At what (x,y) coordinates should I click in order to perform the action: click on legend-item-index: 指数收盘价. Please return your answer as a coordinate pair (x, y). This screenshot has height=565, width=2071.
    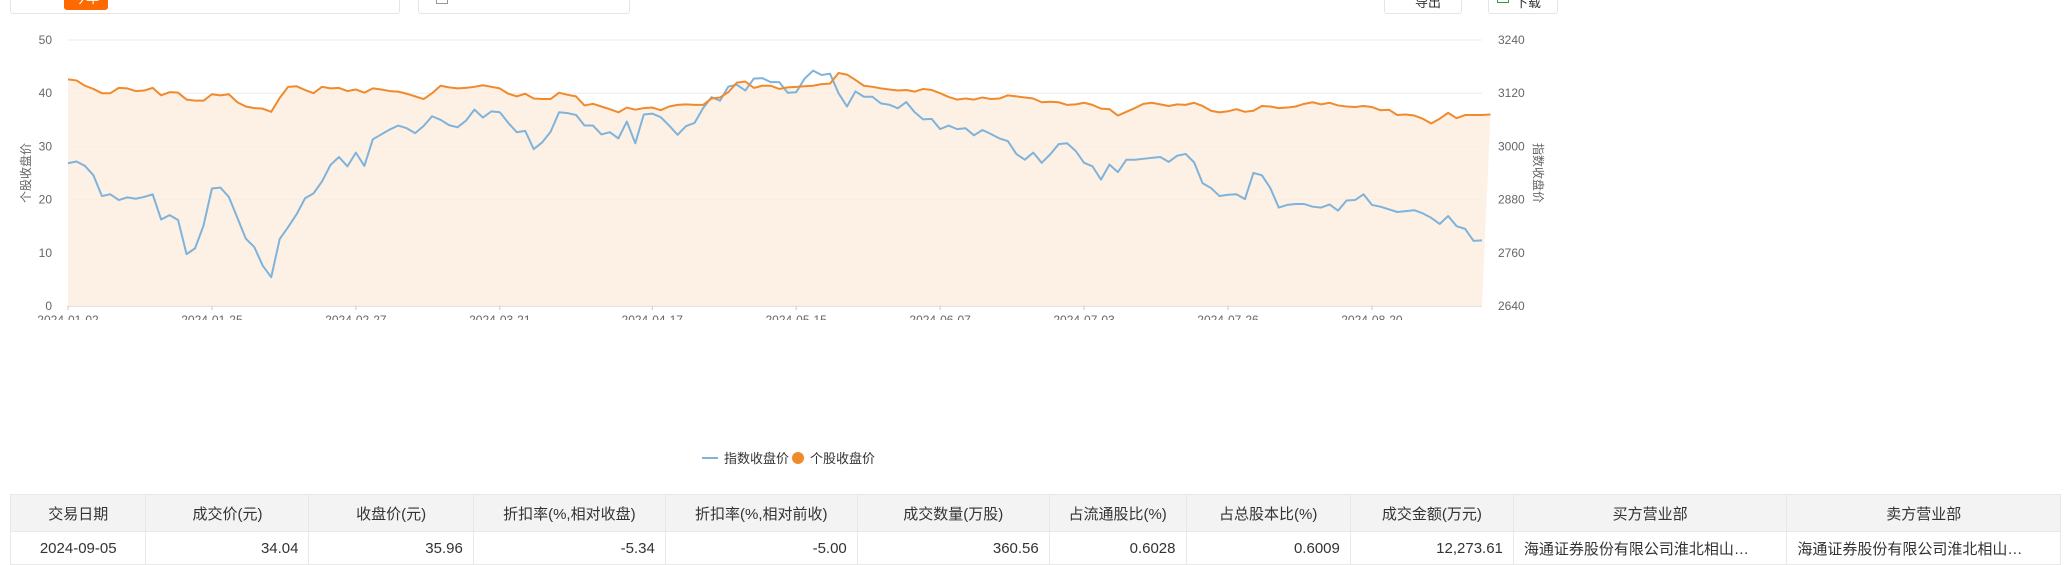
    Looking at the image, I should click on (745, 457).